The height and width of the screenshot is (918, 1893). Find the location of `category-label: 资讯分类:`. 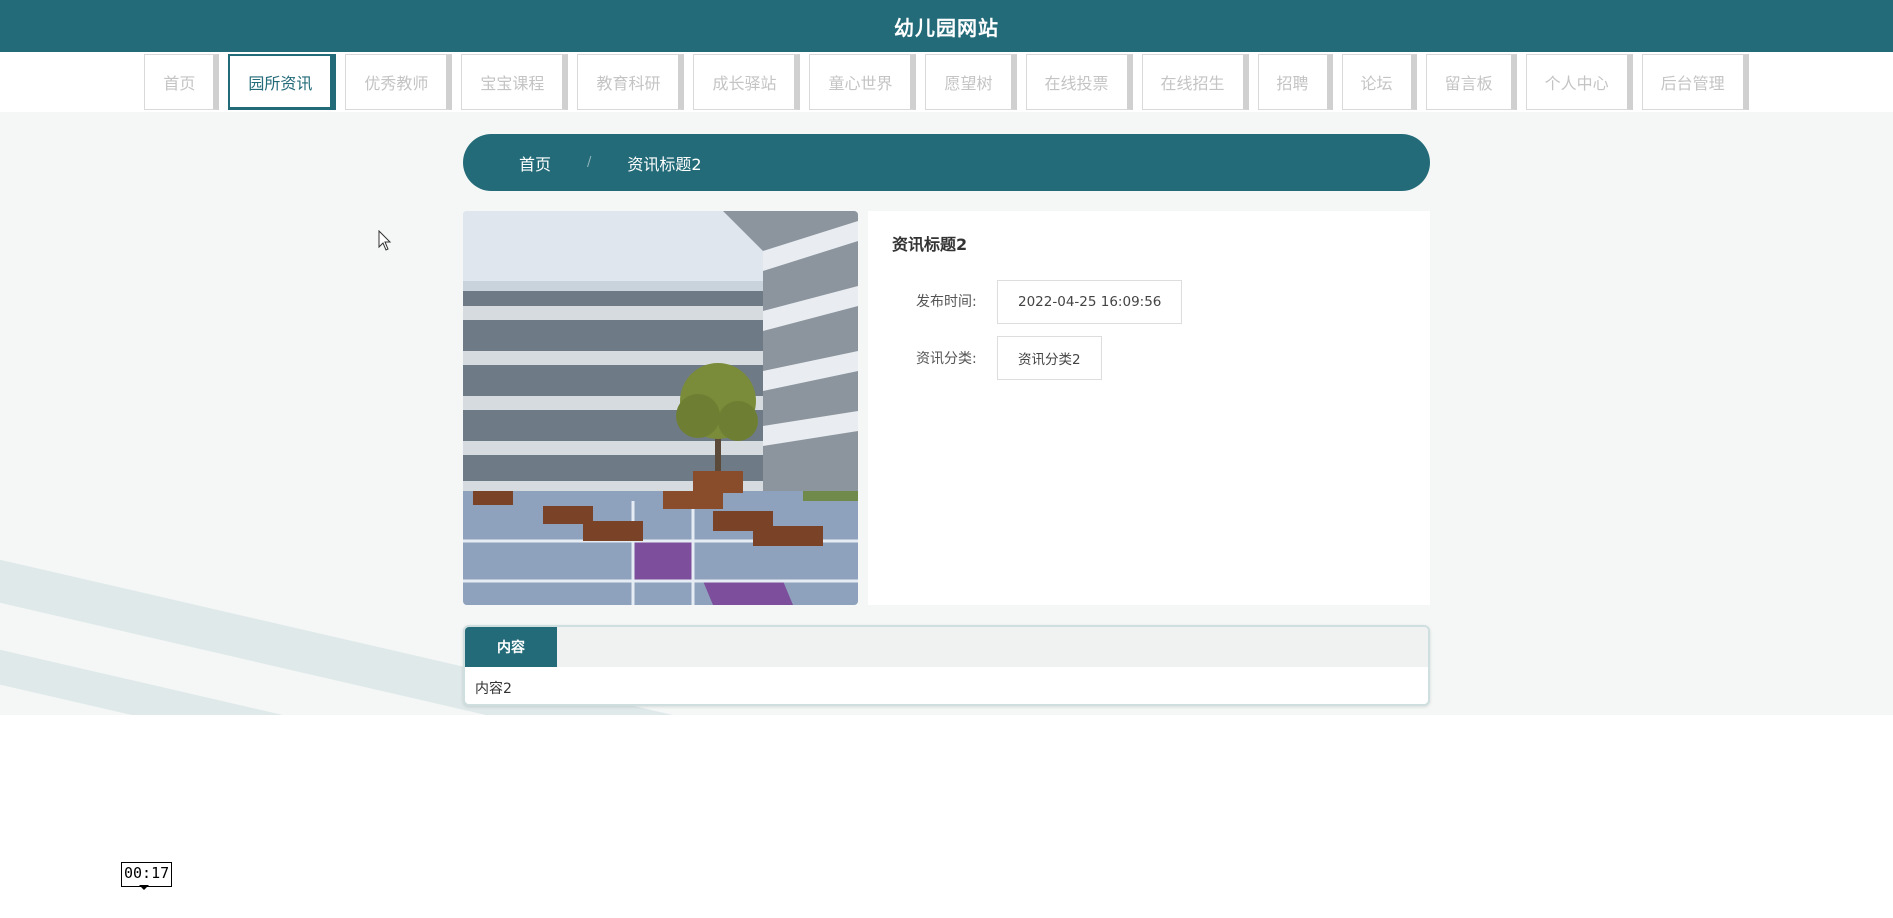

category-label: 资讯分类: is located at coordinates (946, 359).